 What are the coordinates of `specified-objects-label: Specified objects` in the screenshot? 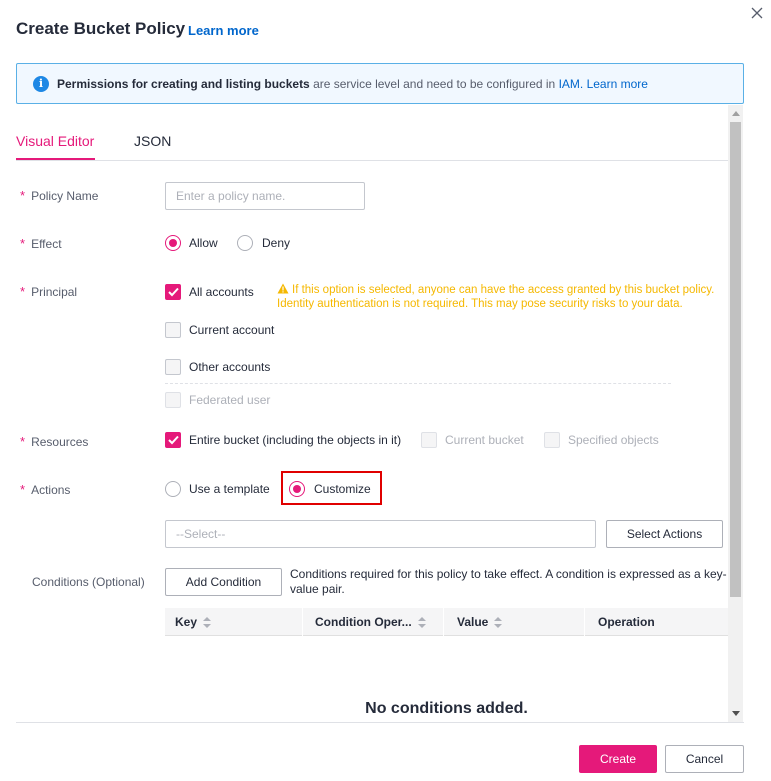 It's located at (613, 440).